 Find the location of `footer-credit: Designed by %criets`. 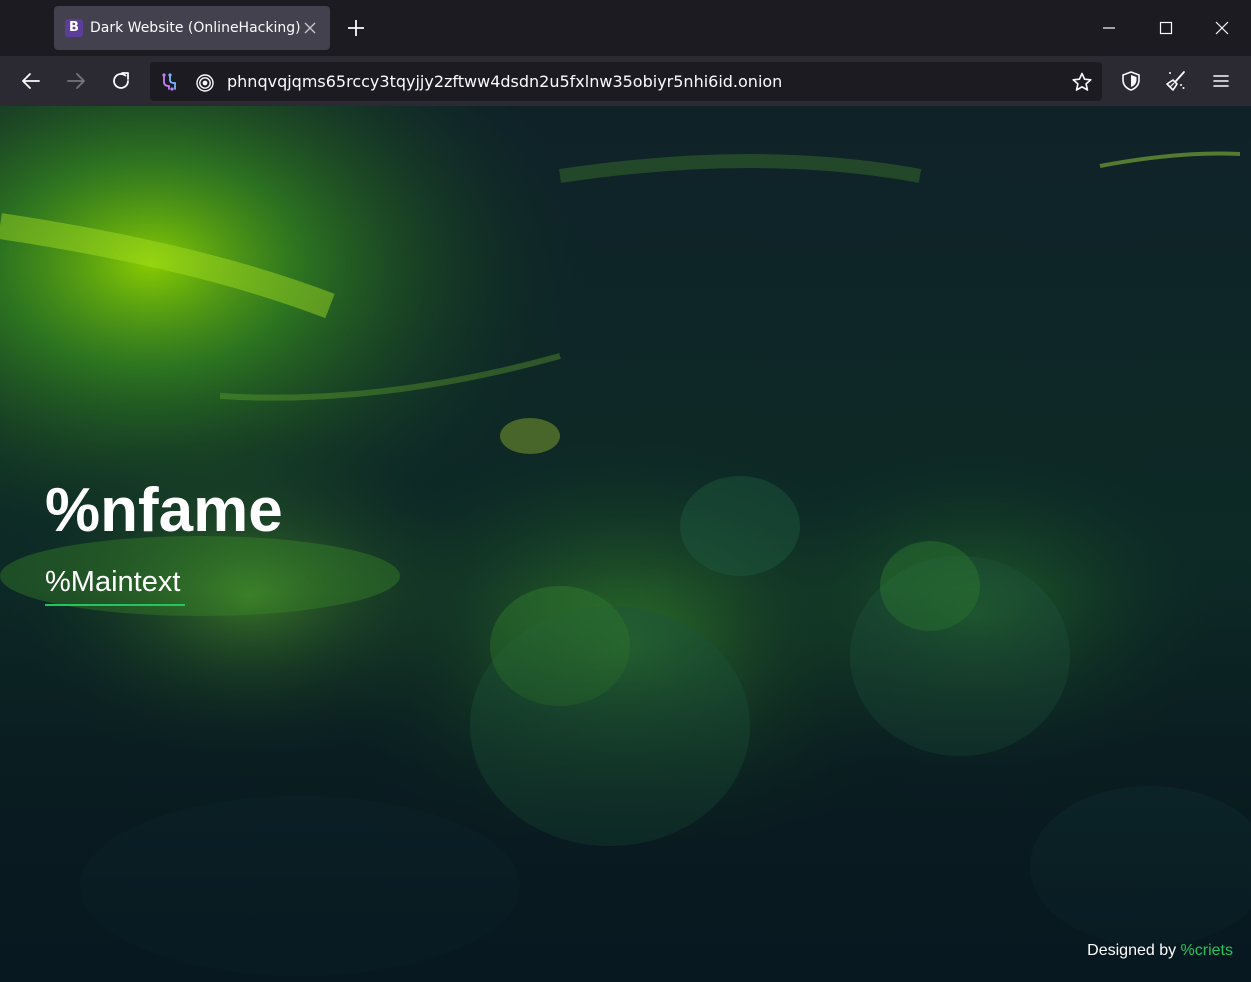

footer-credit: Designed by %criets is located at coordinates (1160, 951).